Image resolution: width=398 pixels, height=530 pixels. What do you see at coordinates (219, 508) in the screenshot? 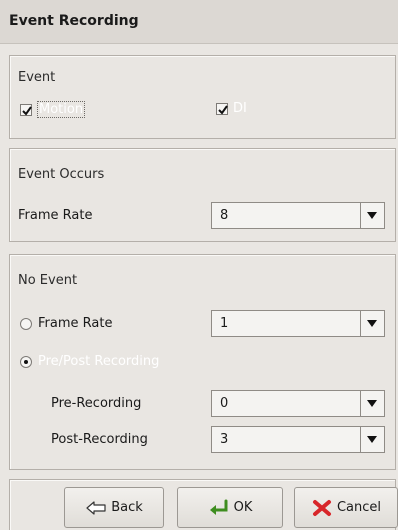
I see `ok-return-icon` at bounding box center [219, 508].